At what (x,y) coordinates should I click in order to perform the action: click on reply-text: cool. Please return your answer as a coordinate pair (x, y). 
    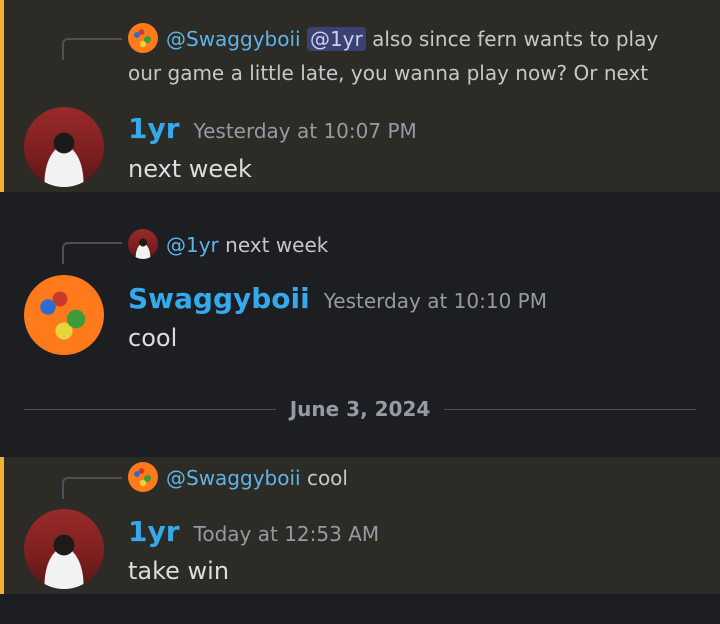
    Looking at the image, I should click on (327, 478).